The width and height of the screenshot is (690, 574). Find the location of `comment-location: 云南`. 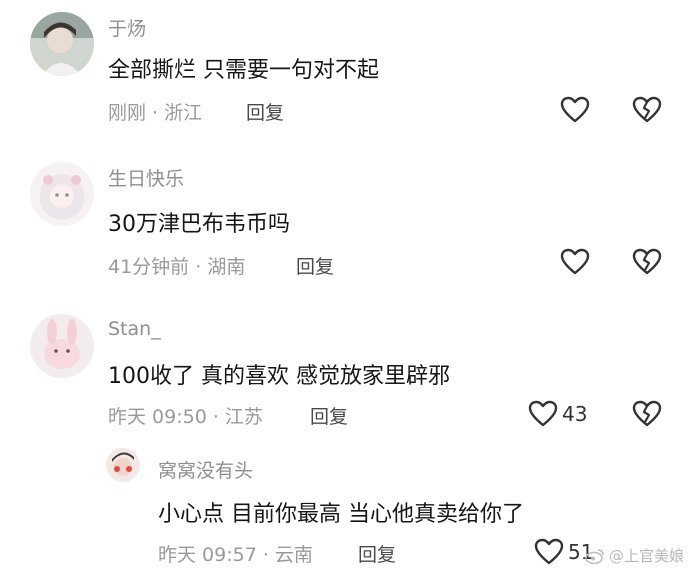

comment-location: 云南 is located at coordinates (293, 555).